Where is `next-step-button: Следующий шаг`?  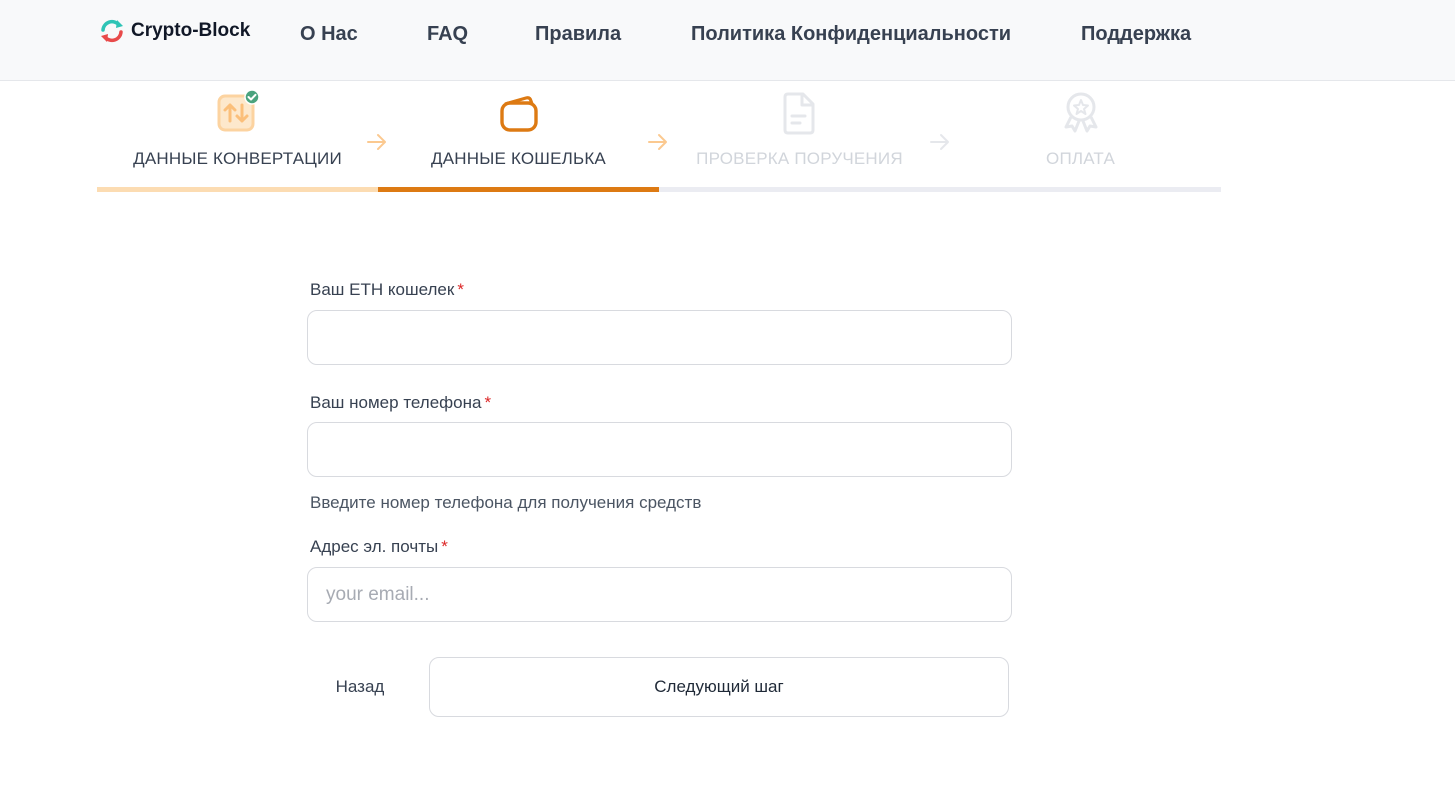 next-step-button: Следующий шаг is located at coordinates (719, 687).